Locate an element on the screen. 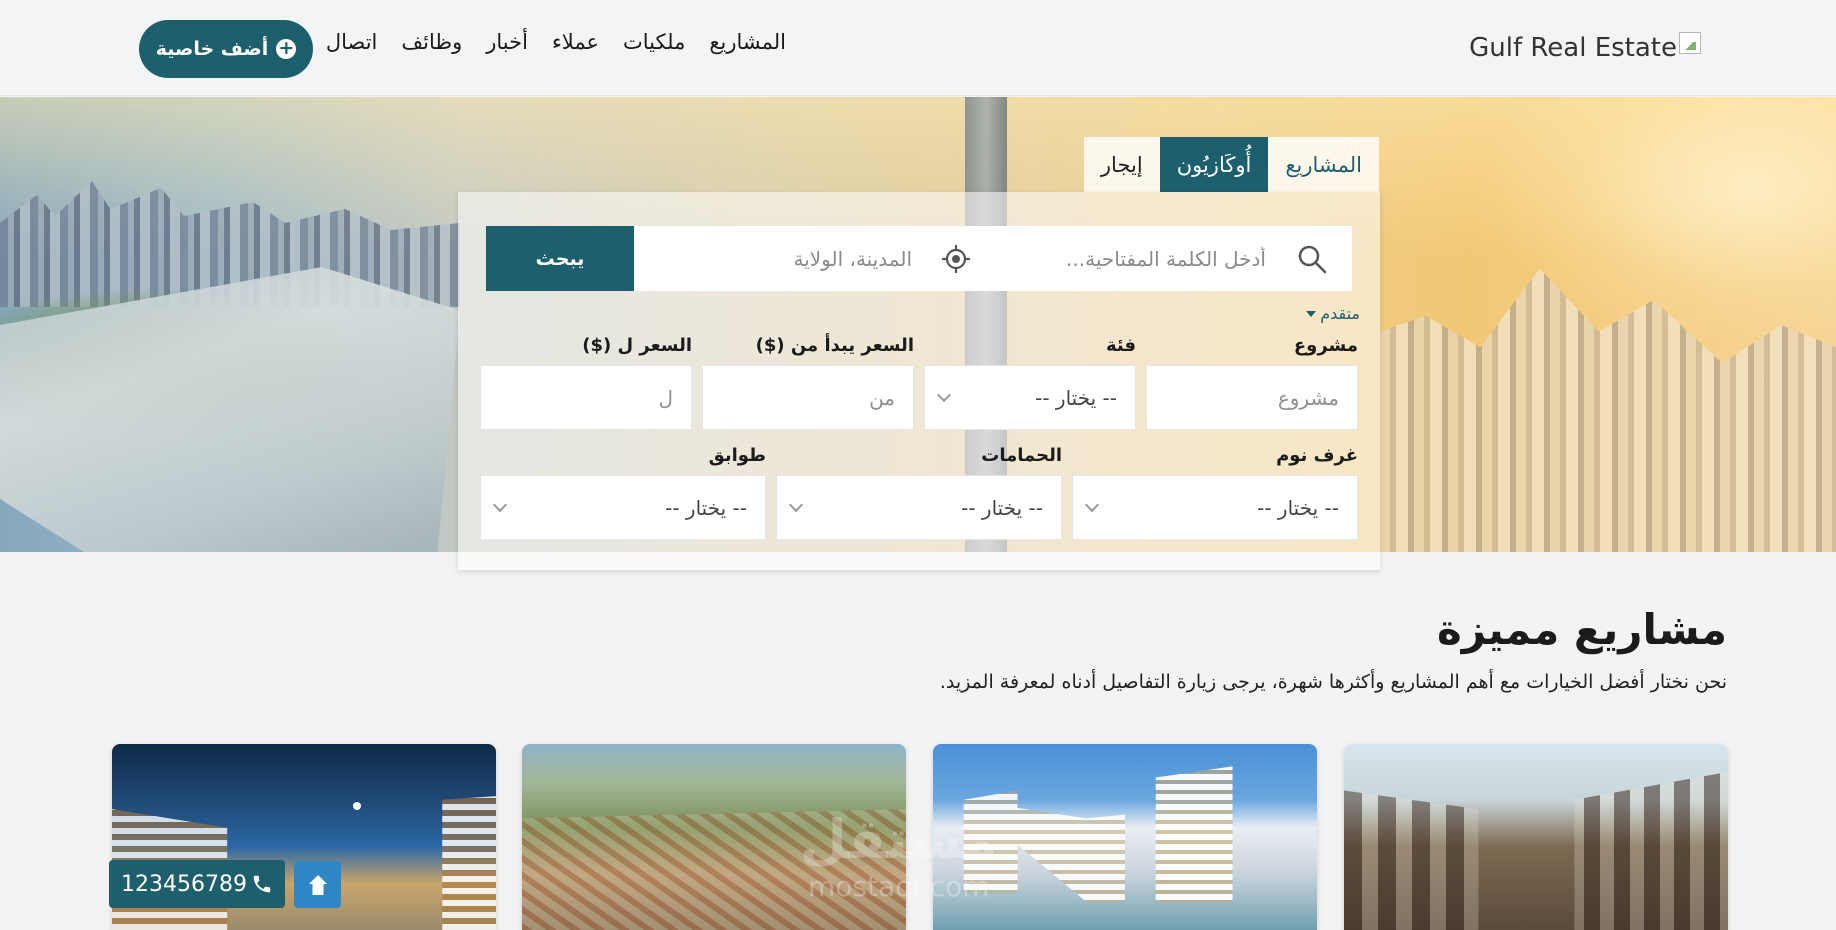  search-tabs: المشاريع أُوكَازيُون إيجار is located at coordinates (1231, 164).